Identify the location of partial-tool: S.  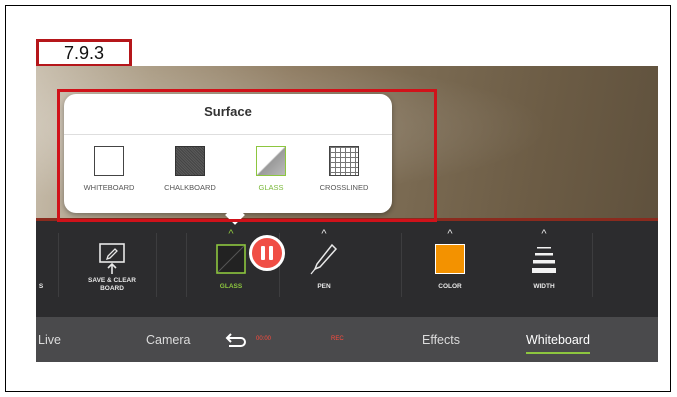
(42, 269).